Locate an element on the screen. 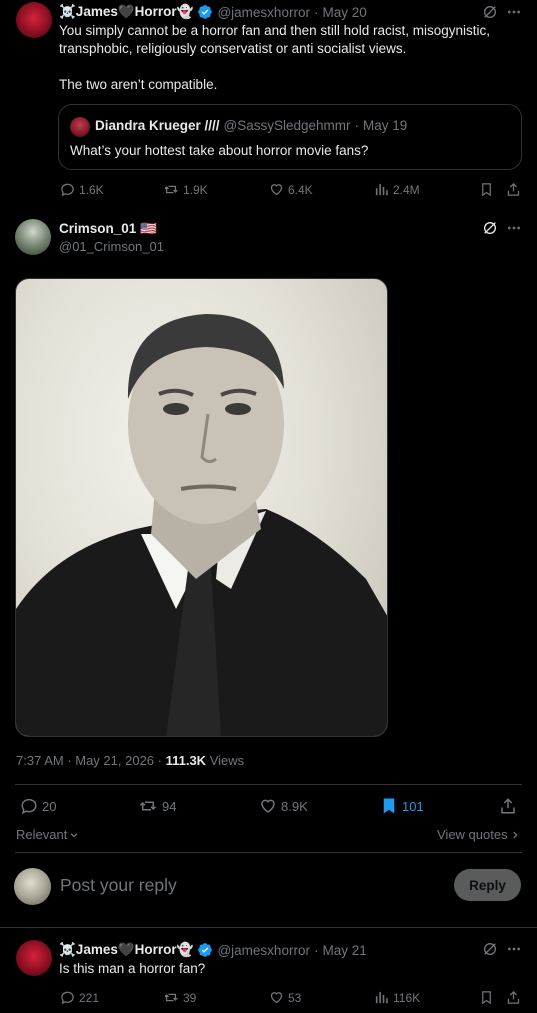 This screenshot has width=537, height=1013. repost-count: 39 is located at coordinates (190, 997).